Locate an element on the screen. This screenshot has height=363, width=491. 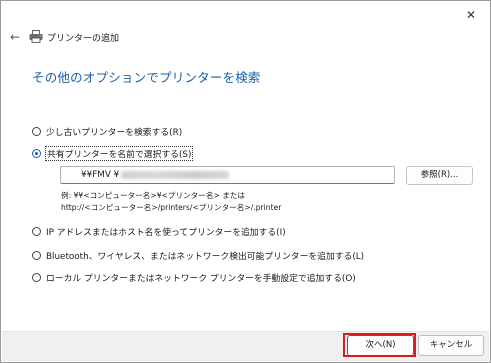
next-button-highlight is located at coordinates (379, 345).